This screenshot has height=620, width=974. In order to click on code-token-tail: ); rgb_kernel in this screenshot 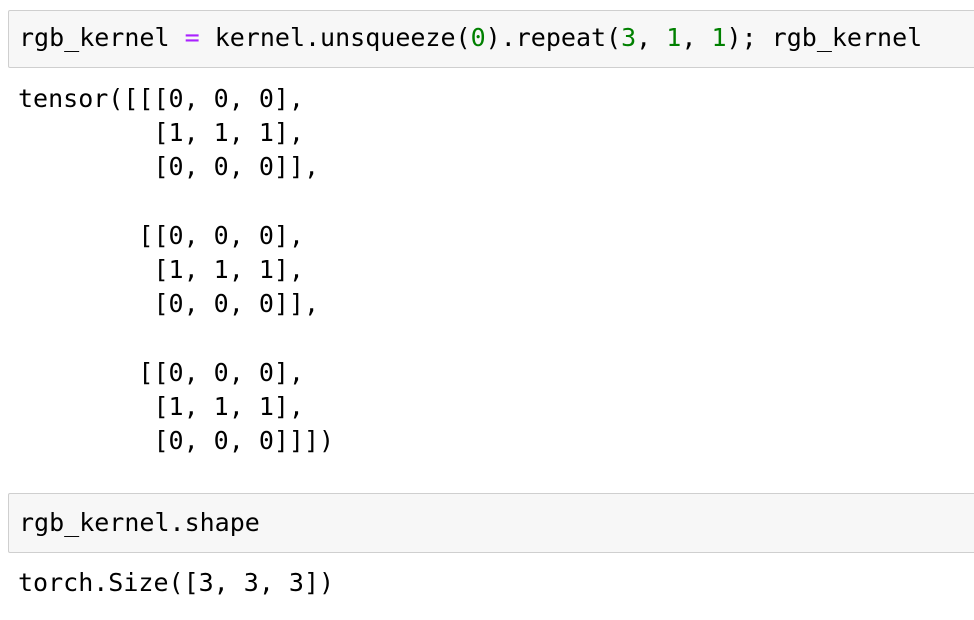, I will do `click(824, 37)`.